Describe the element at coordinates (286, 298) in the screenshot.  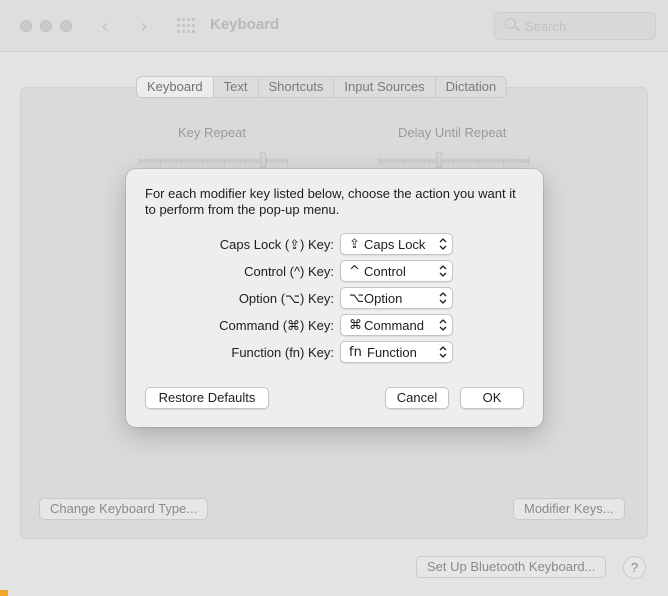
I see `option-key-label: Option (⌥) Key:` at that location.